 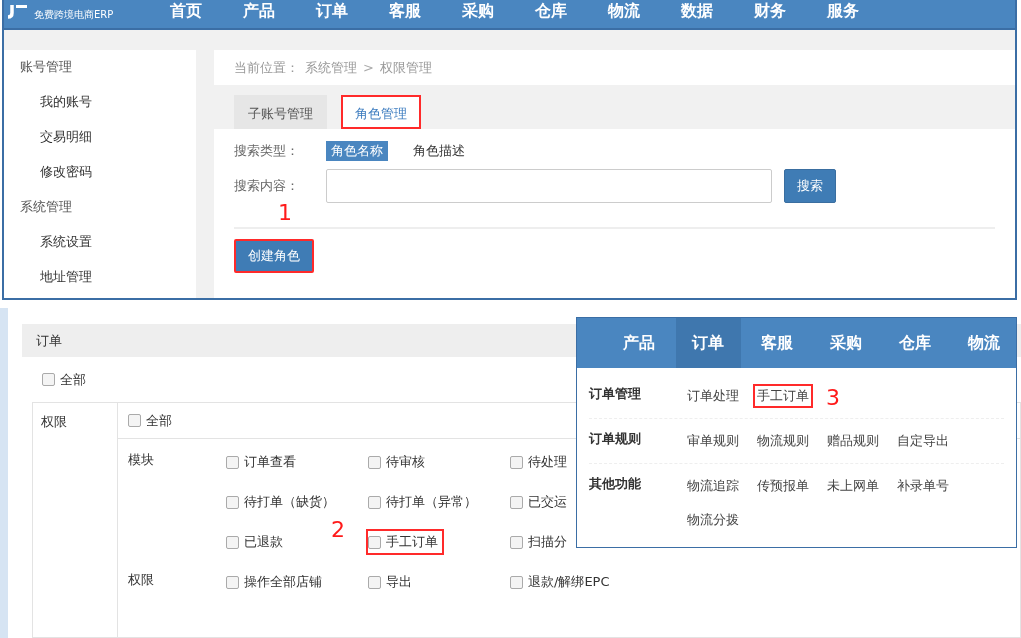 I want to click on checkbox-label: 已交运, so click(x=547, y=502).